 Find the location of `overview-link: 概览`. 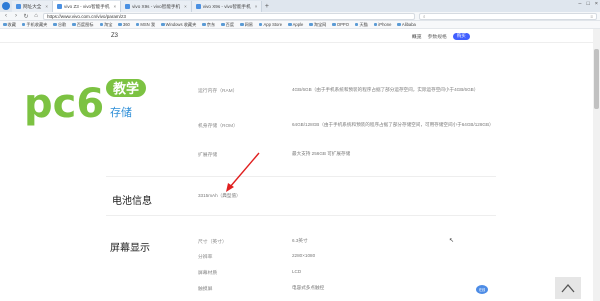

overview-link: 概览 is located at coordinates (417, 36).